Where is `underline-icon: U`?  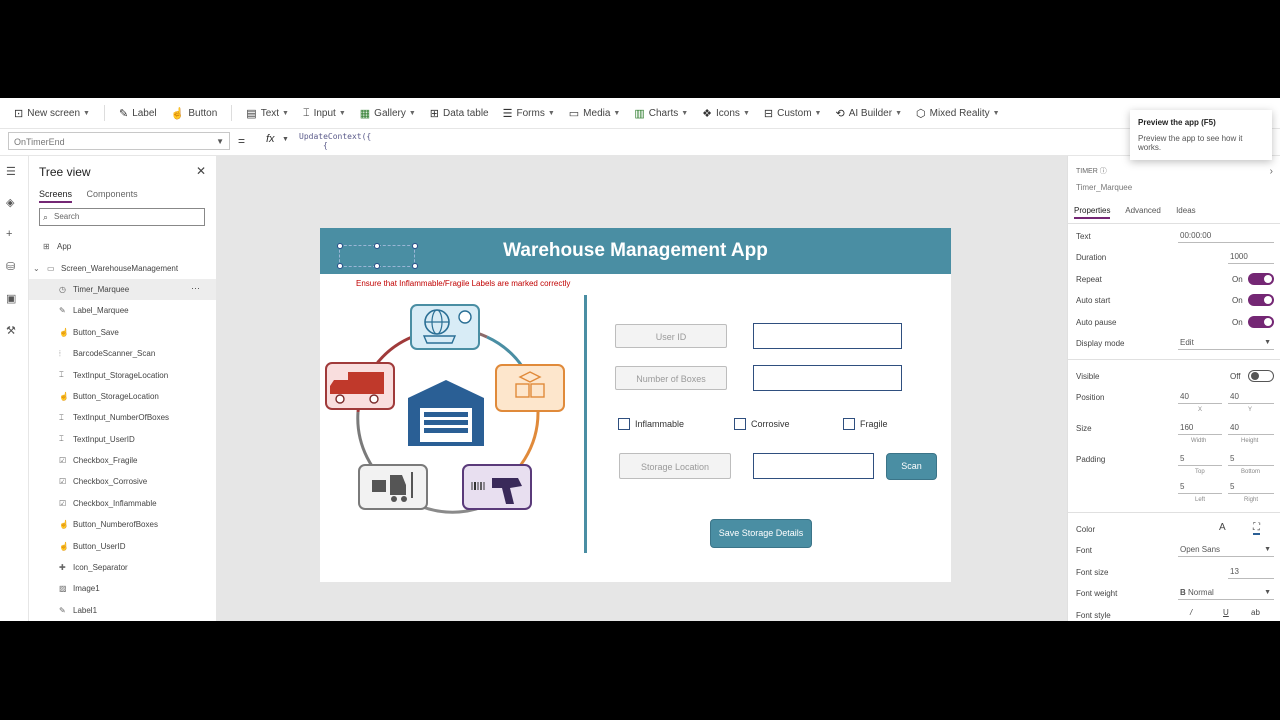
underline-icon: U is located at coordinates (1226, 612).